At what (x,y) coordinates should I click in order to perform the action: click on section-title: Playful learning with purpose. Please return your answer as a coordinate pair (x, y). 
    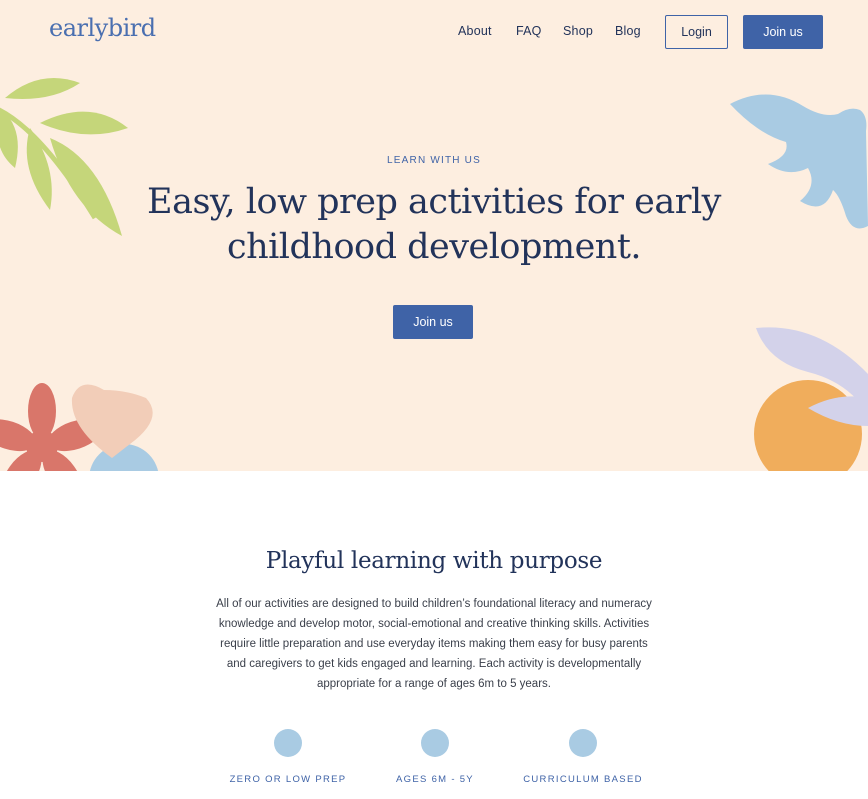
    Looking at the image, I should click on (434, 561).